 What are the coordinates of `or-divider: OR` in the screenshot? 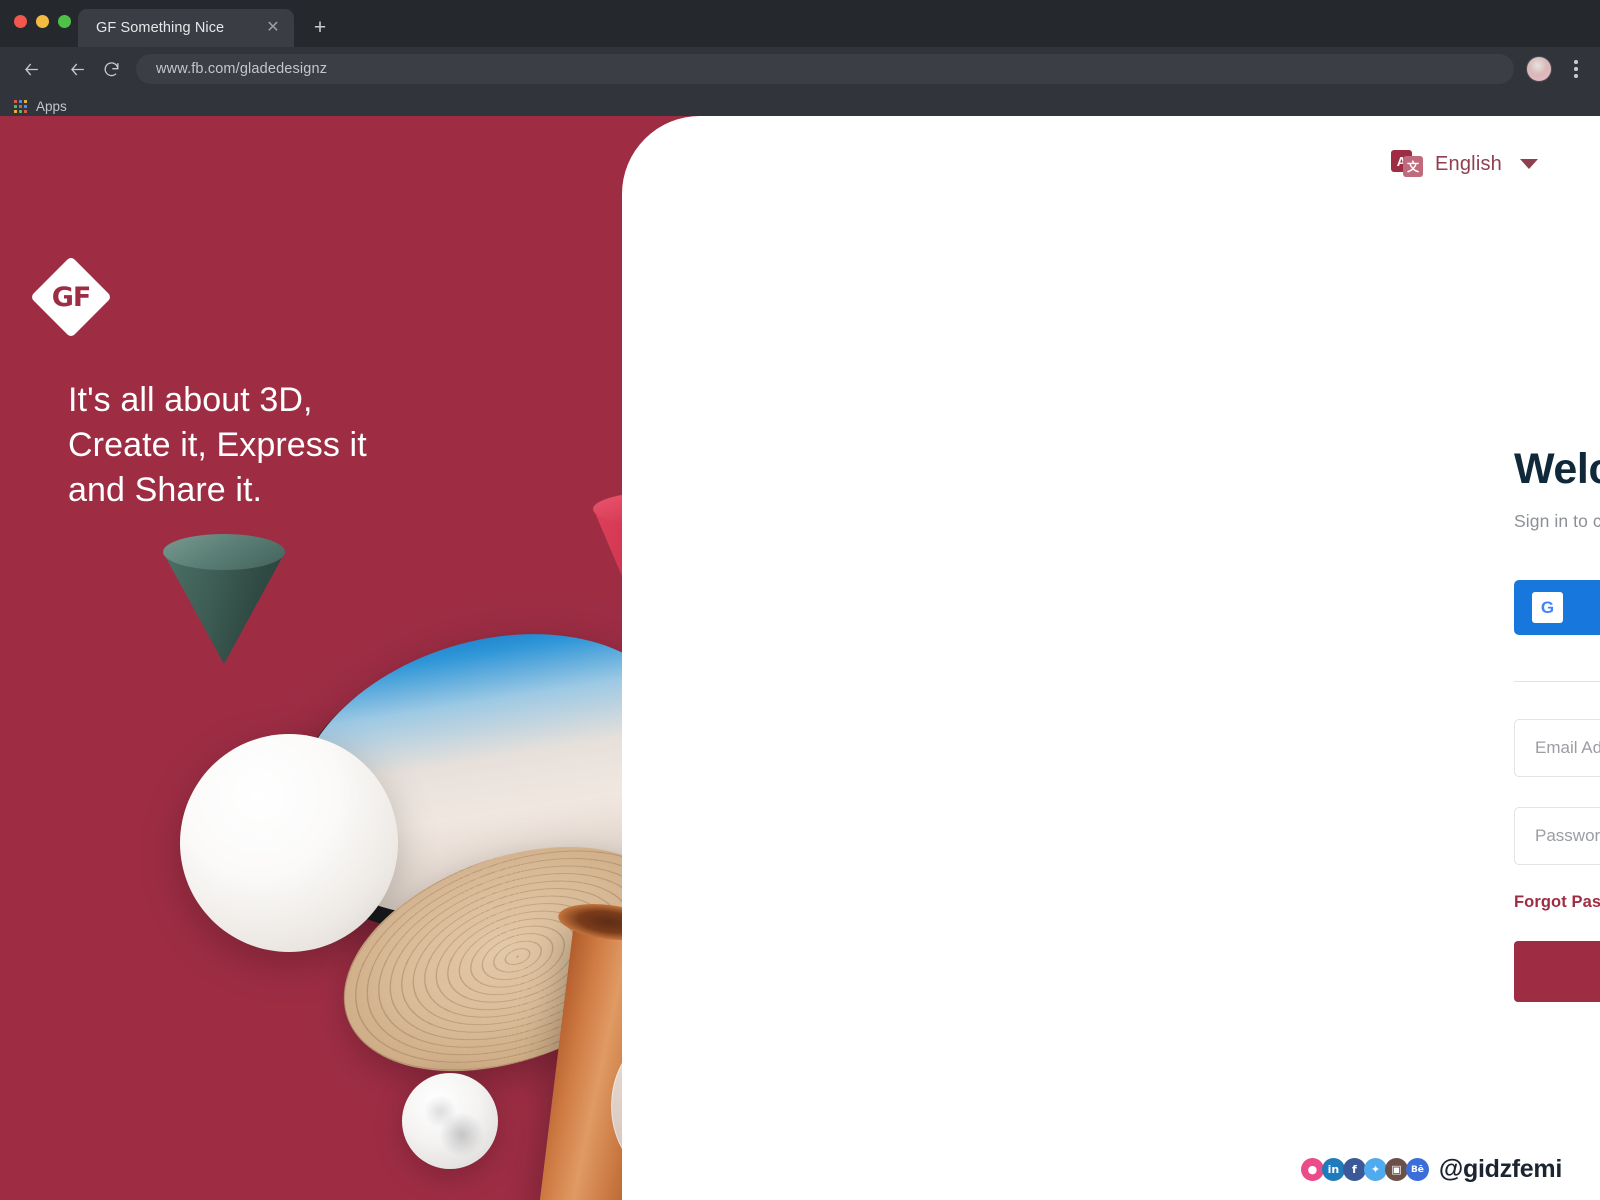 It's located at (1557, 681).